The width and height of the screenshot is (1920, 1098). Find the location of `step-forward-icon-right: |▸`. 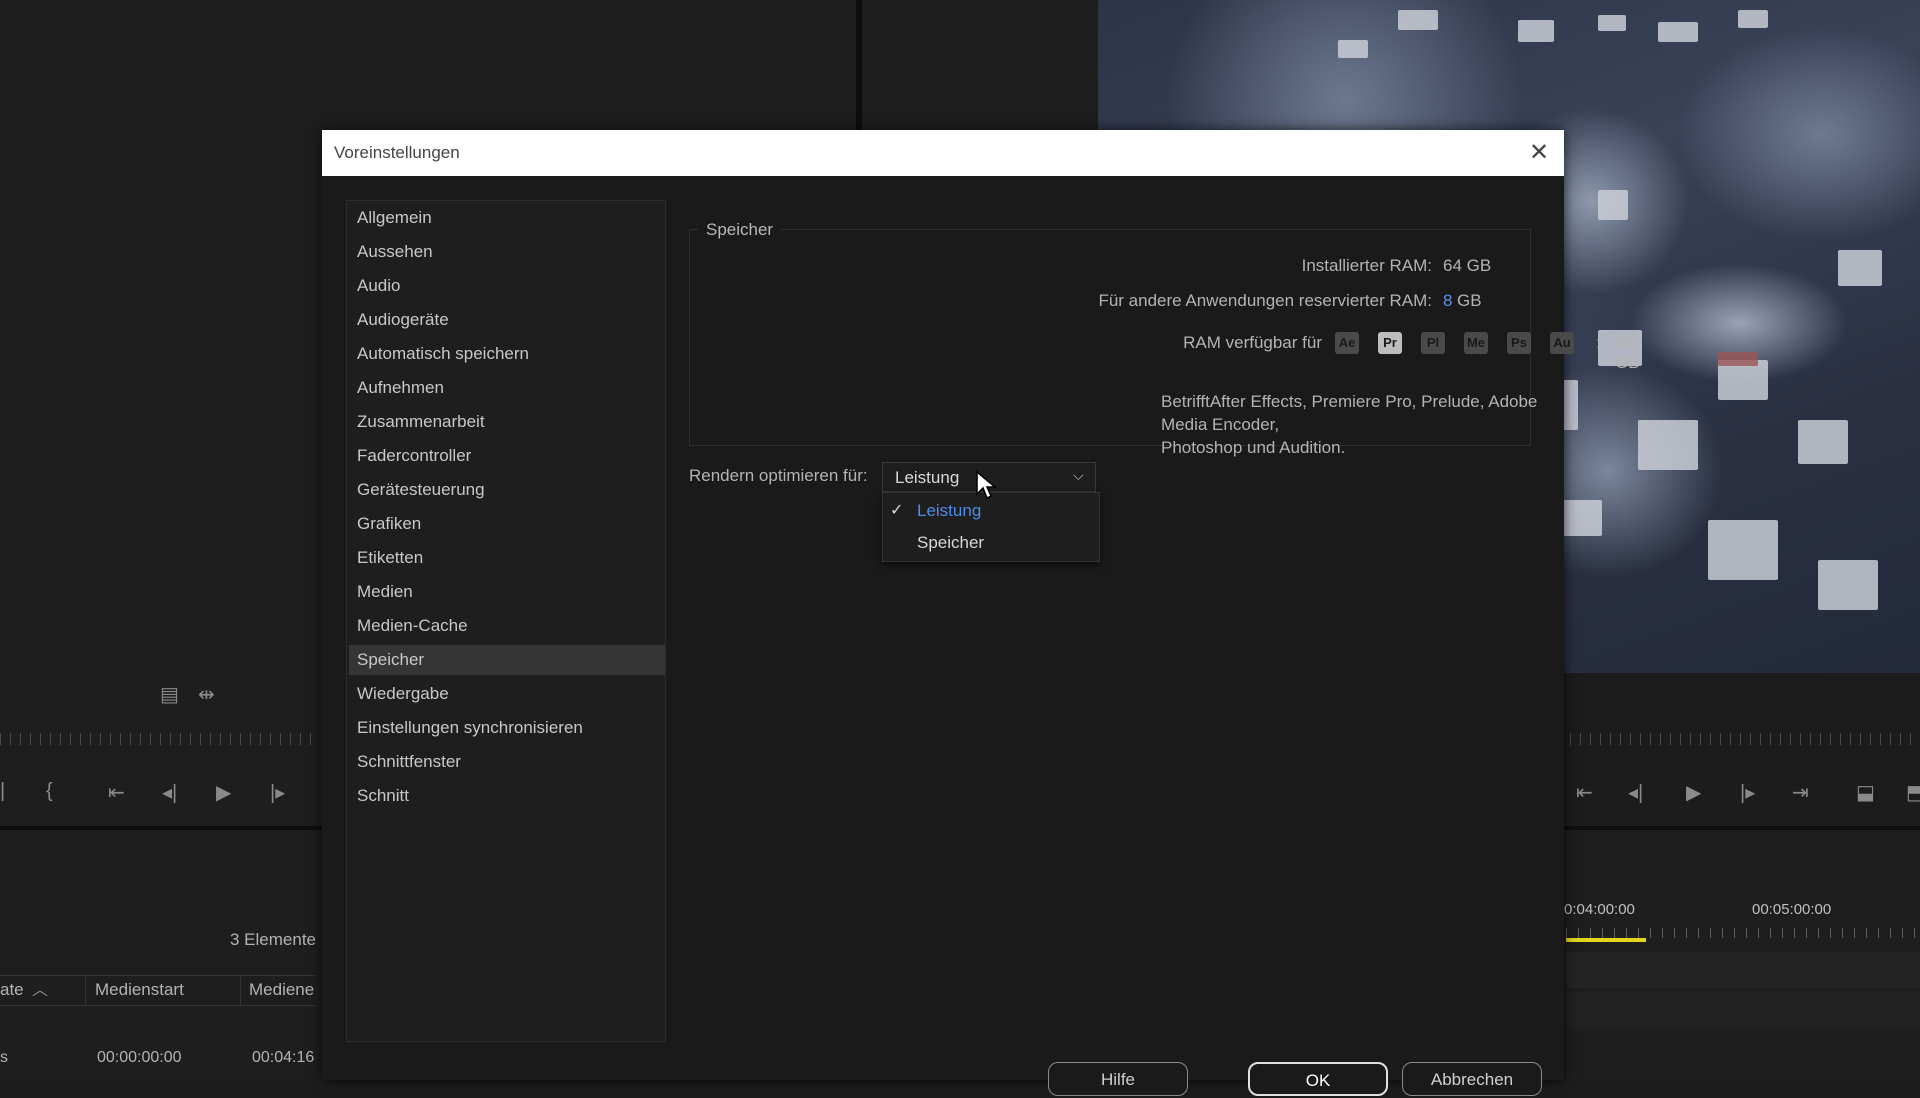

step-forward-icon-right: |▸ is located at coordinates (1747, 792).